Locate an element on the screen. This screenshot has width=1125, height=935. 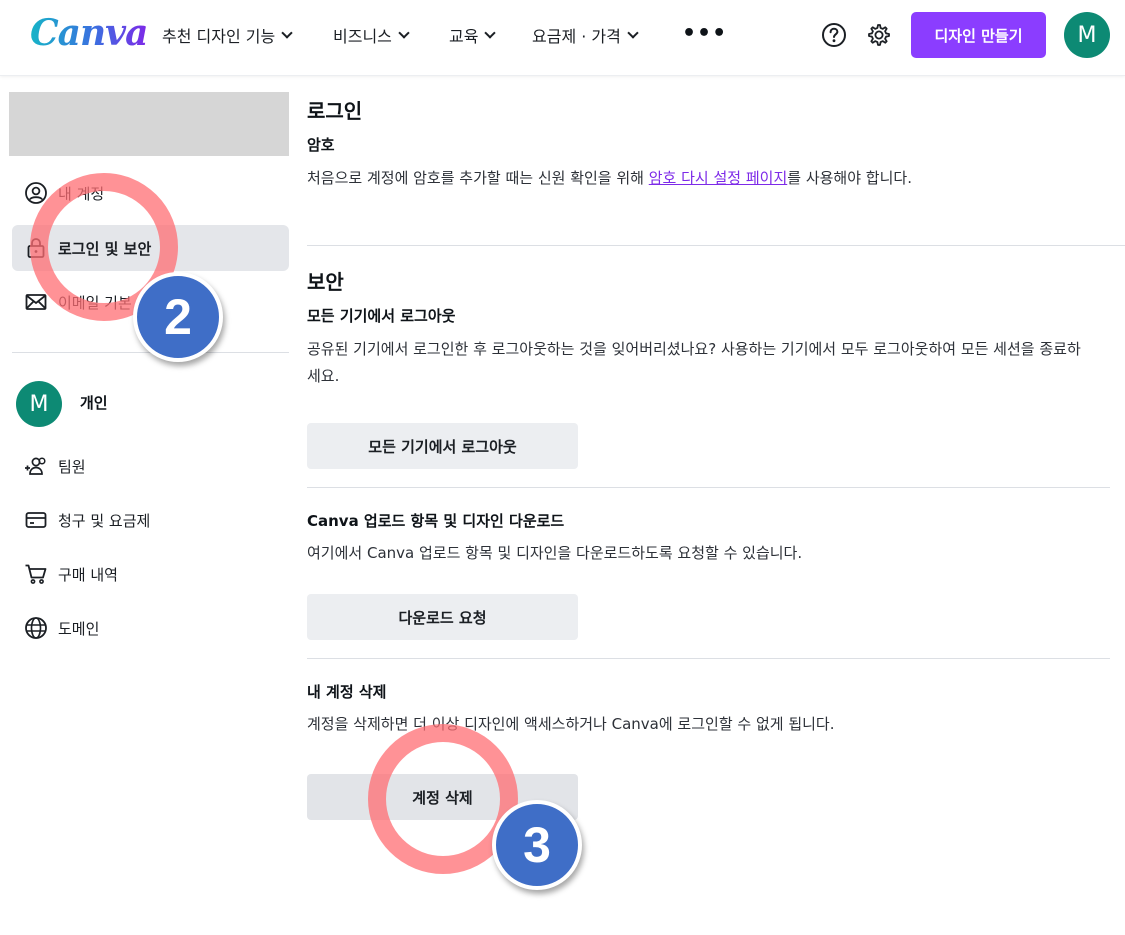
nav-item-label: 요금제 · 가격 is located at coordinates (576, 36).